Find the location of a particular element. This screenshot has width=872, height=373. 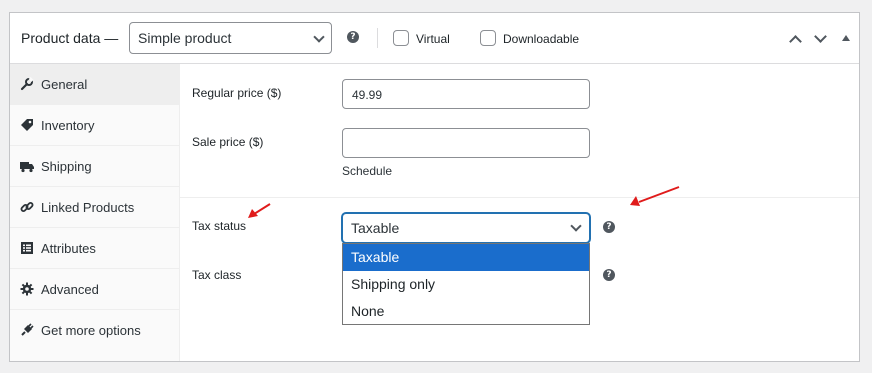

tax-status-label: Tax status is located at coordinates (219, 226).